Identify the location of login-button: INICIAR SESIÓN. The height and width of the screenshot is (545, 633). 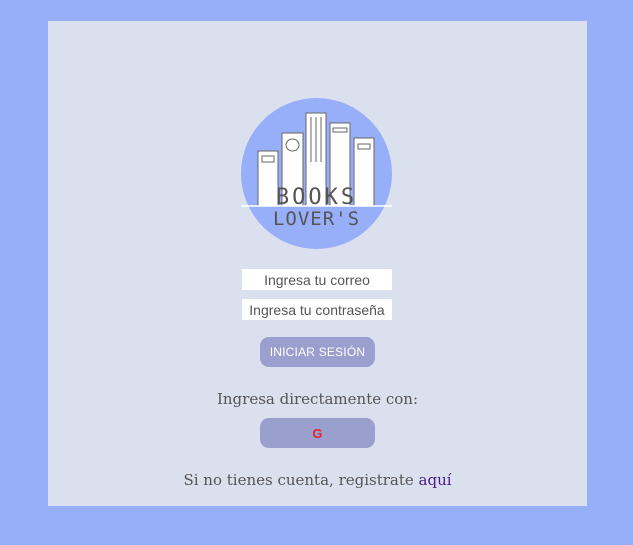
(317, 352).